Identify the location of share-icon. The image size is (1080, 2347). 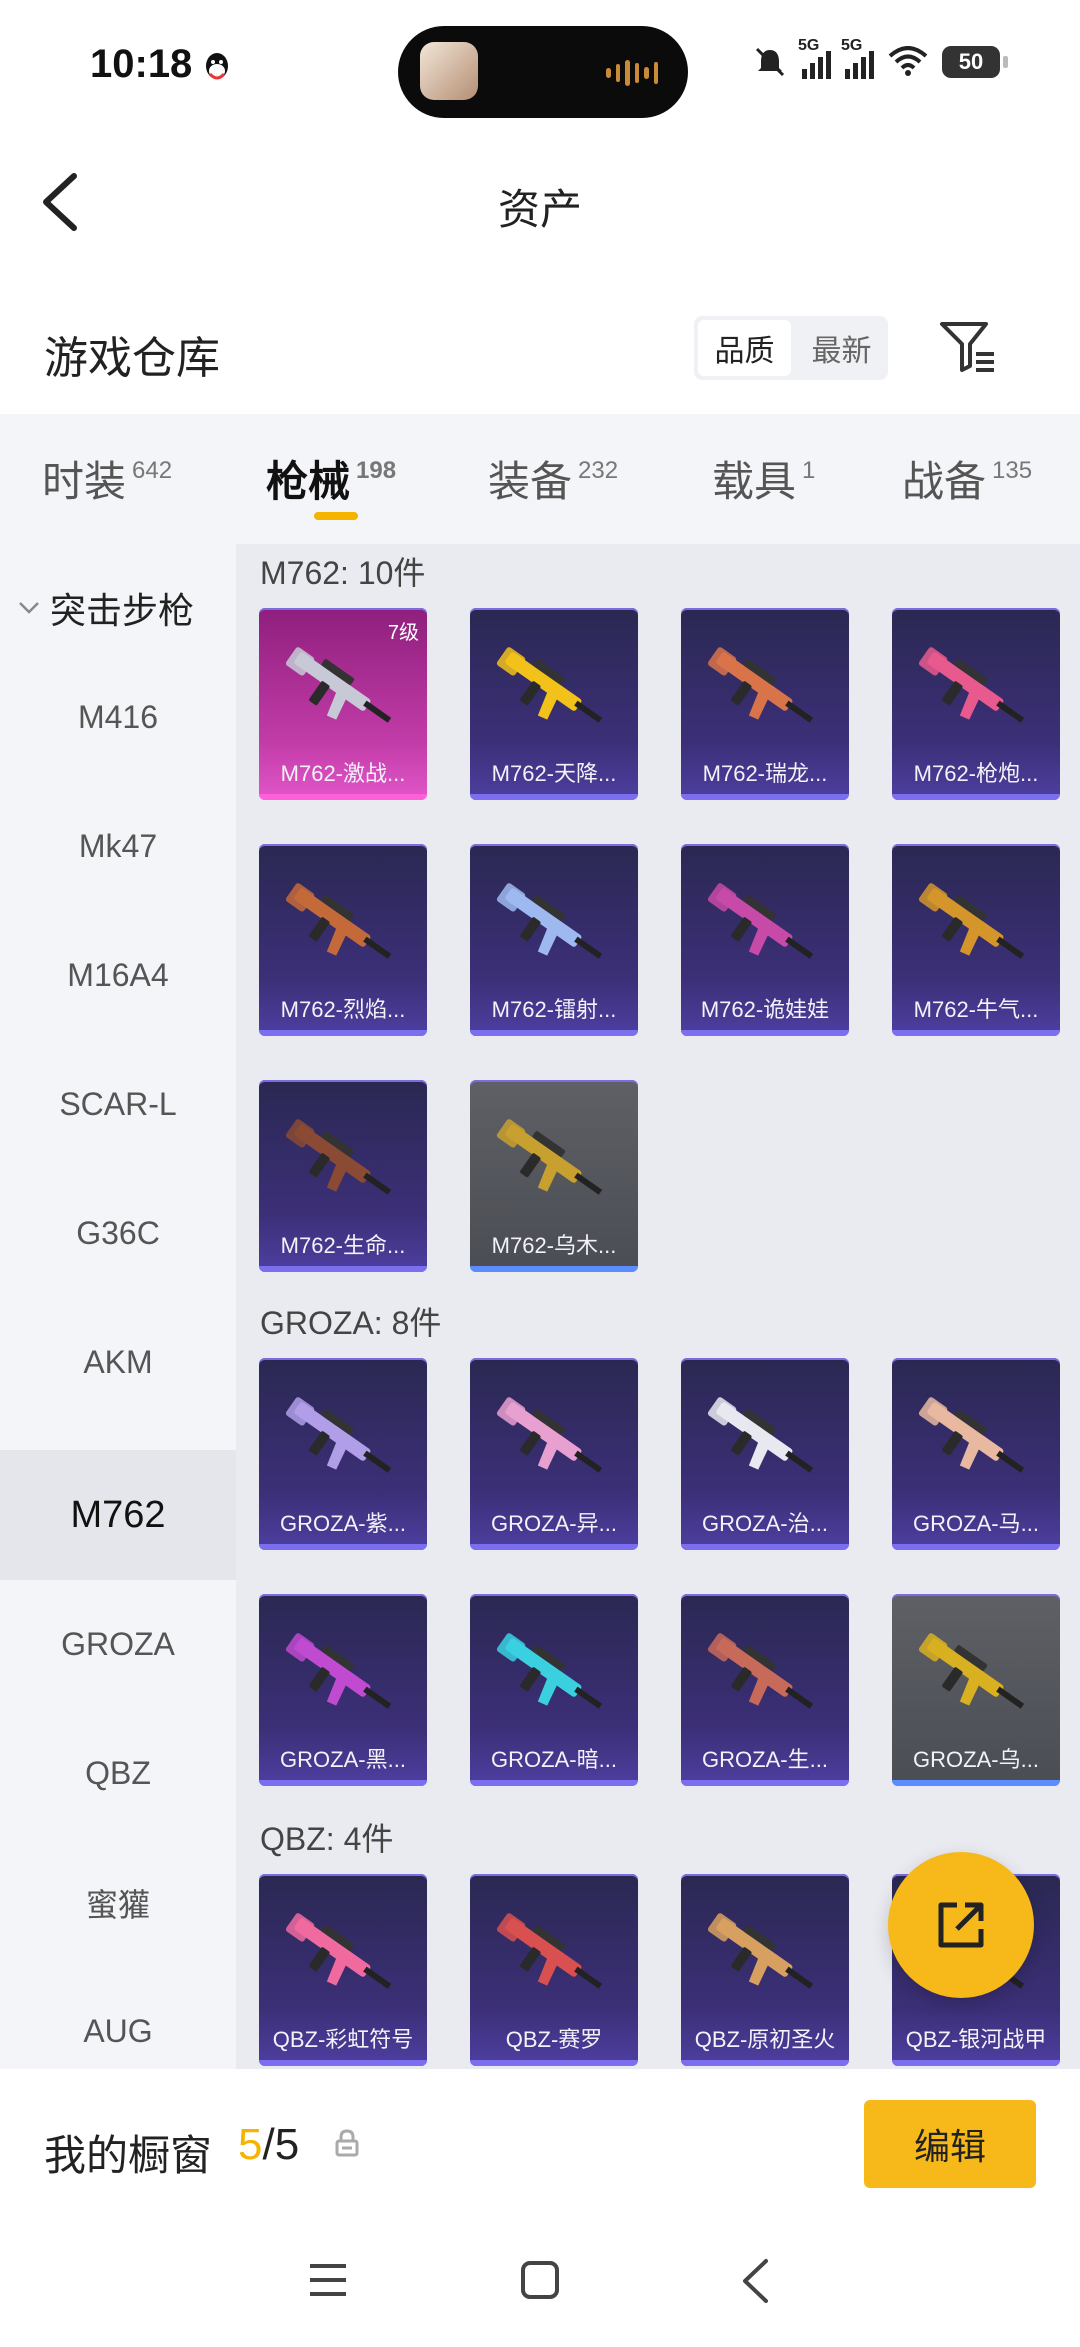
(961, 1925).